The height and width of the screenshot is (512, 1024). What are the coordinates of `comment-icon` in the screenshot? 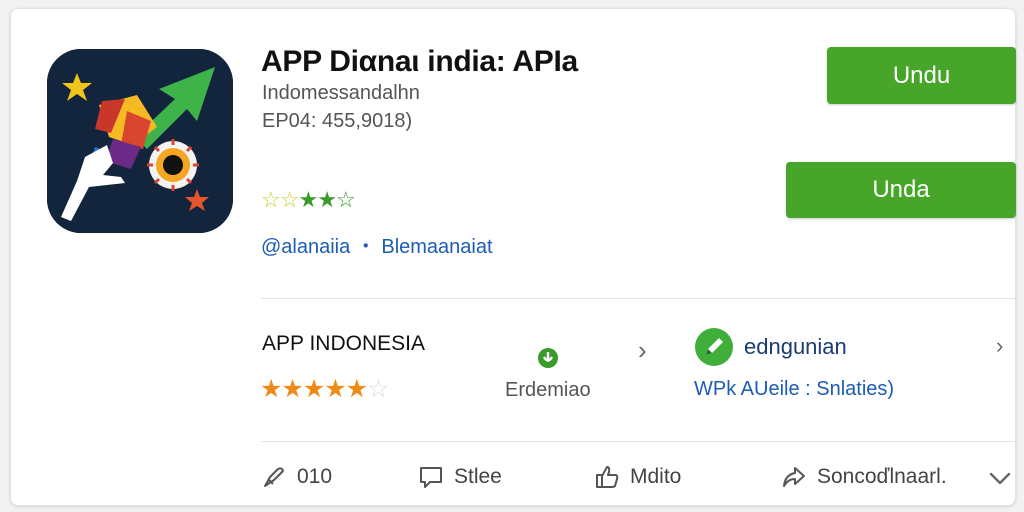 It's located at (431, 477).